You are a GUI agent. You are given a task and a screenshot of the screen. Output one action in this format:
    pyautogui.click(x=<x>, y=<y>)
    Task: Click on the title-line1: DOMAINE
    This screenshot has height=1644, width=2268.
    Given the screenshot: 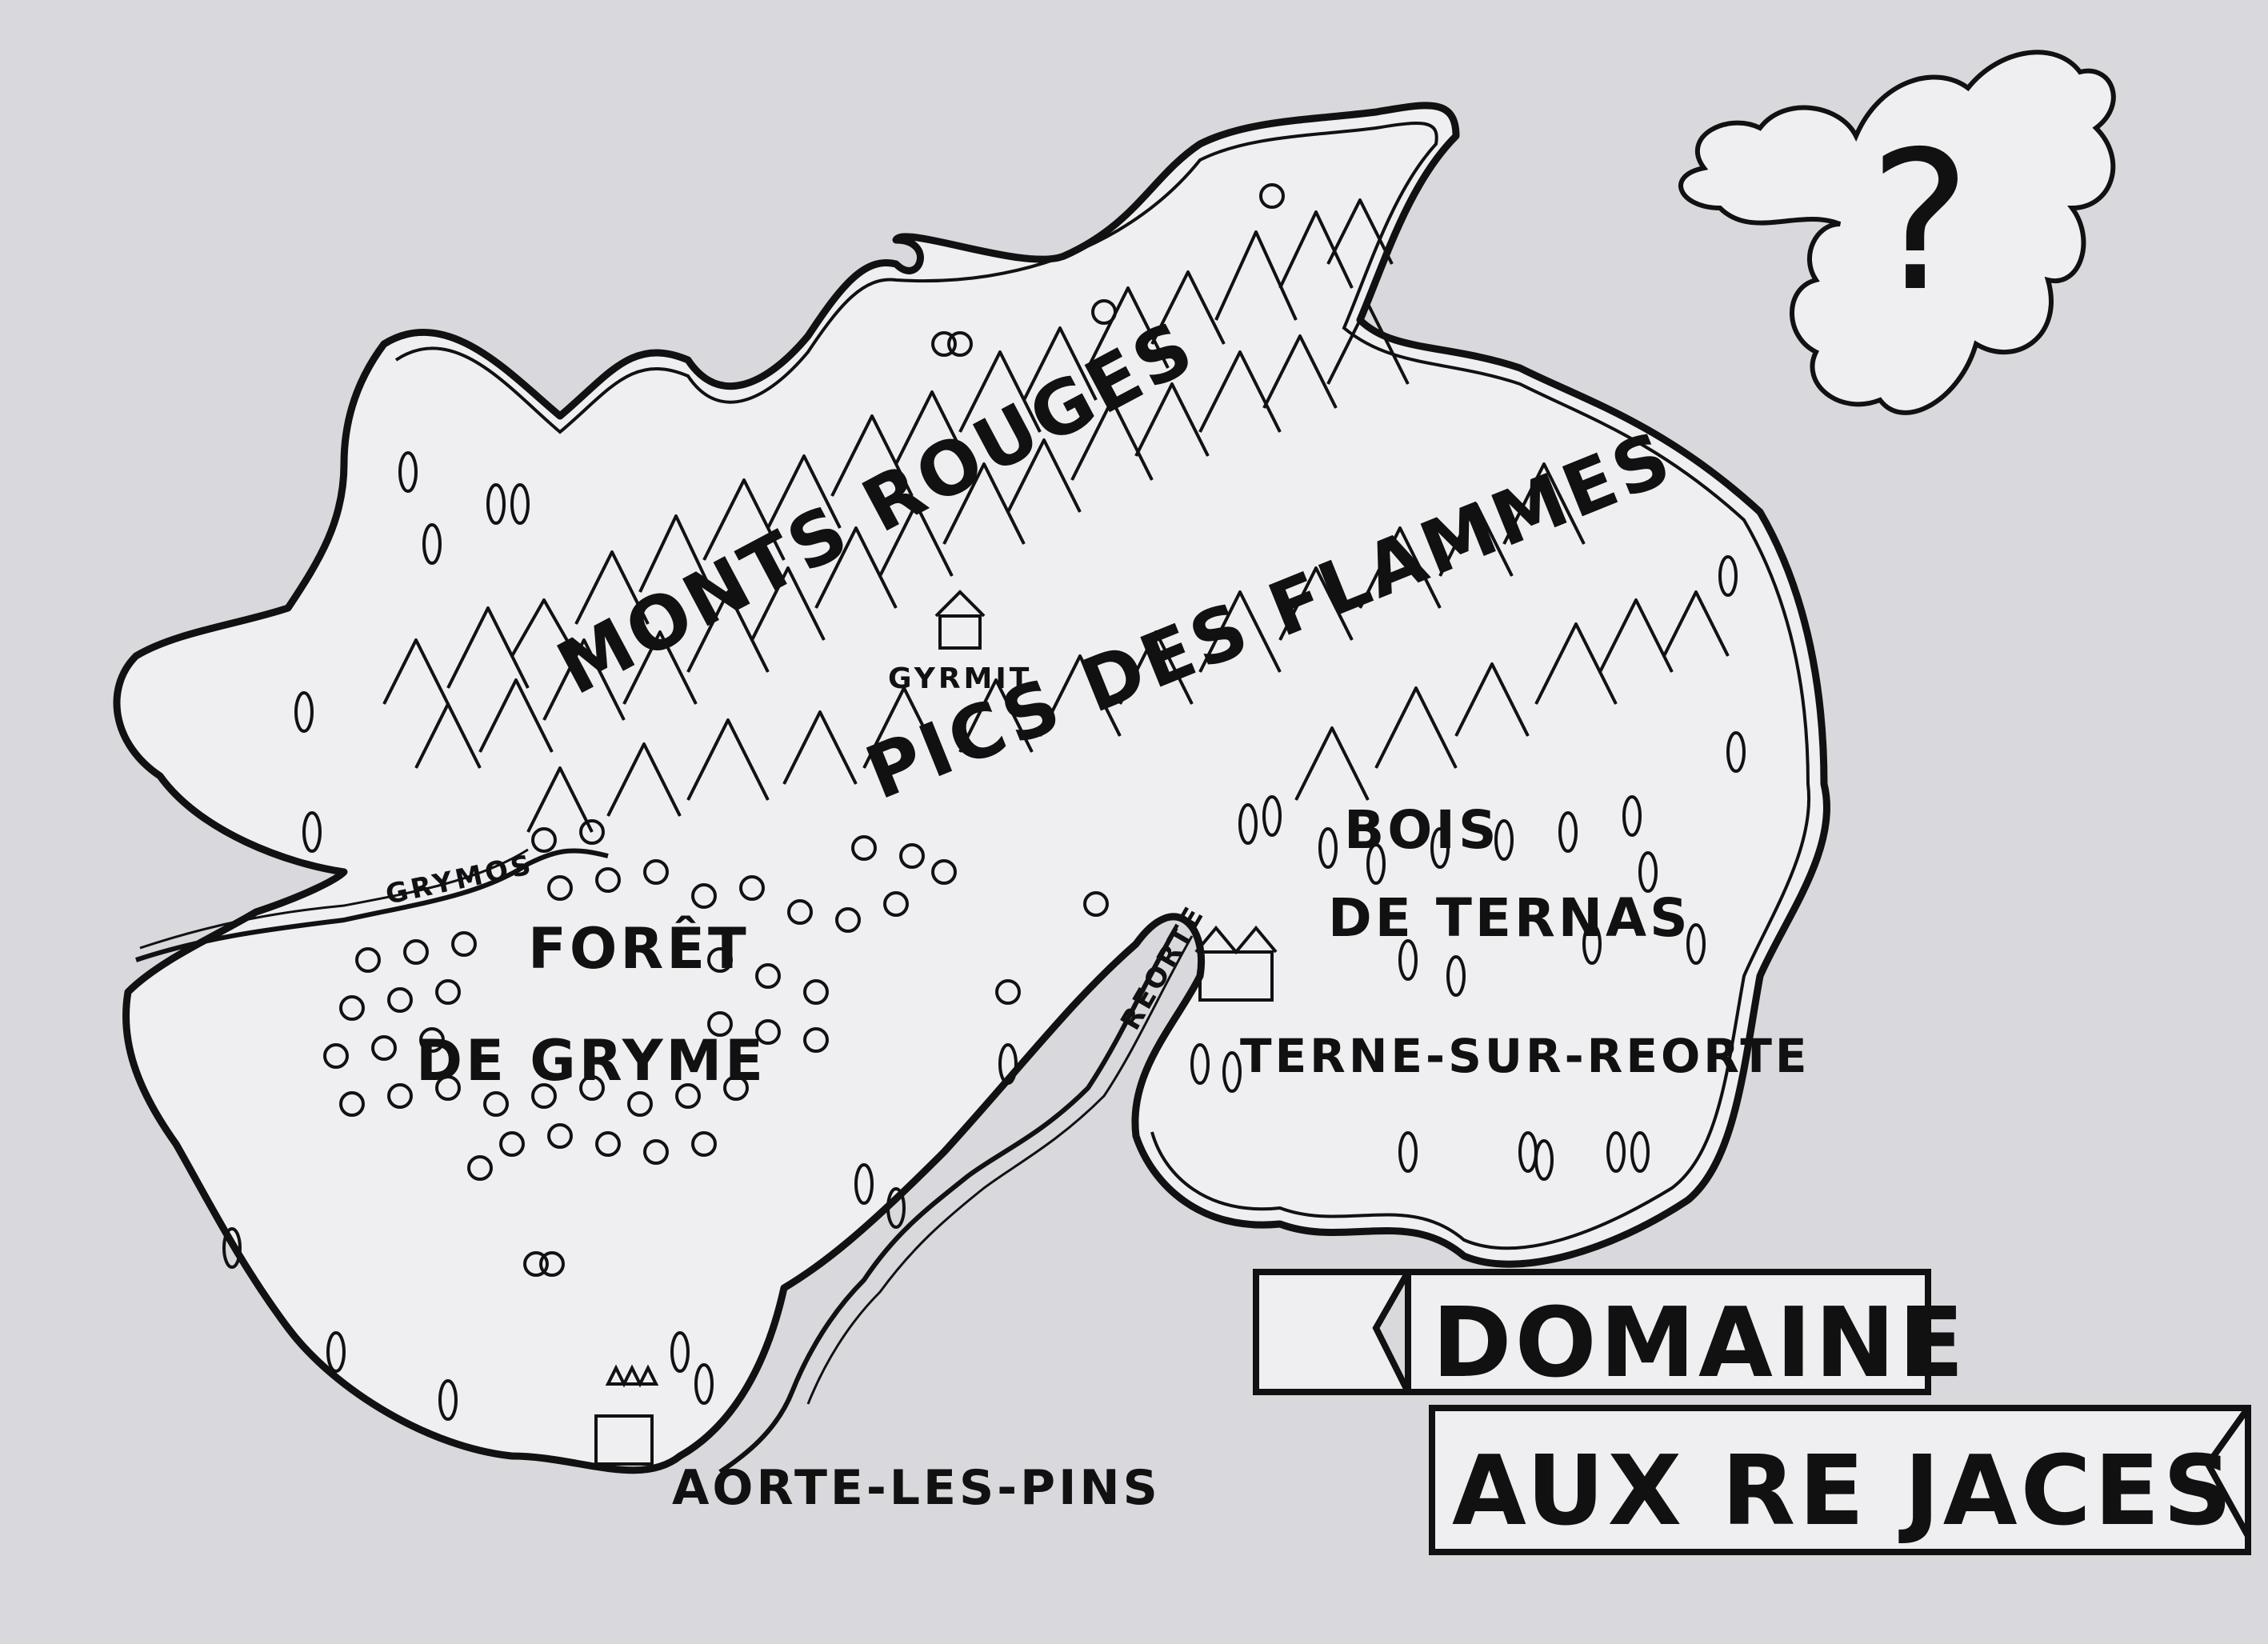 What is the action you would take?
    pyautogui.click(x=1699, y=1343)
    